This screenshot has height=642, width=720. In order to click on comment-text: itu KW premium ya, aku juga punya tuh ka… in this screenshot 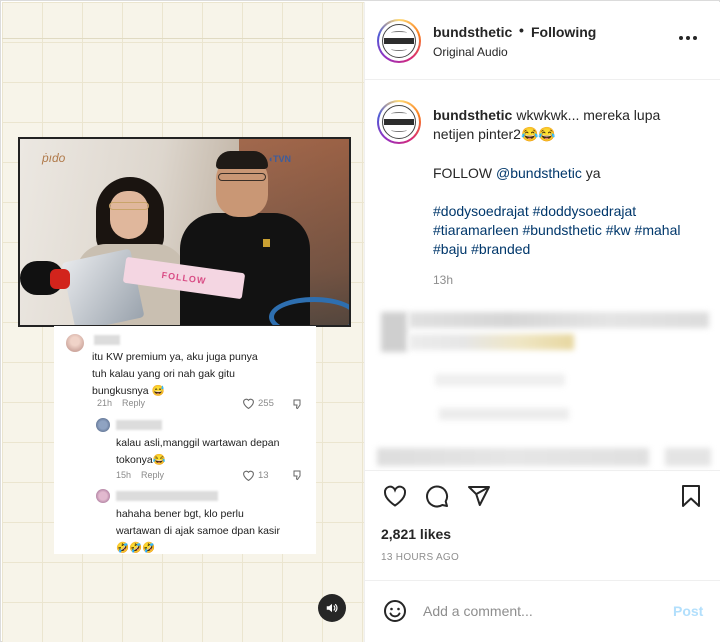, I will do `click(175, 374)`.